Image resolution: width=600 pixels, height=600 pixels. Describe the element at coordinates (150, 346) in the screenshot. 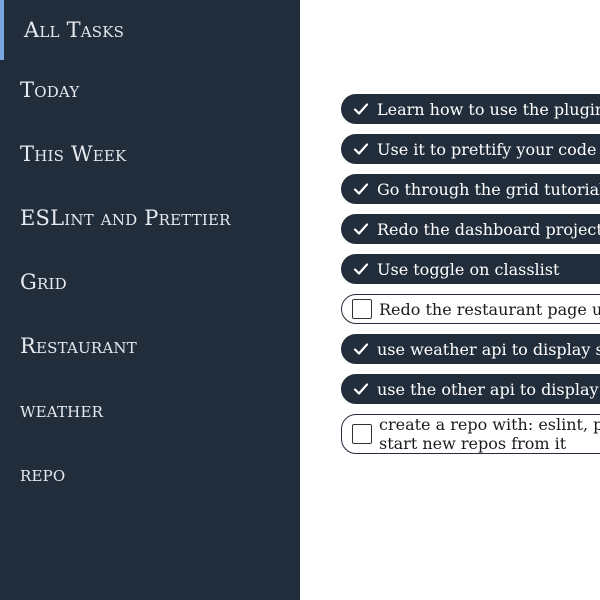

I see `sidebar-item-restaurant: Restaurant` at that location.